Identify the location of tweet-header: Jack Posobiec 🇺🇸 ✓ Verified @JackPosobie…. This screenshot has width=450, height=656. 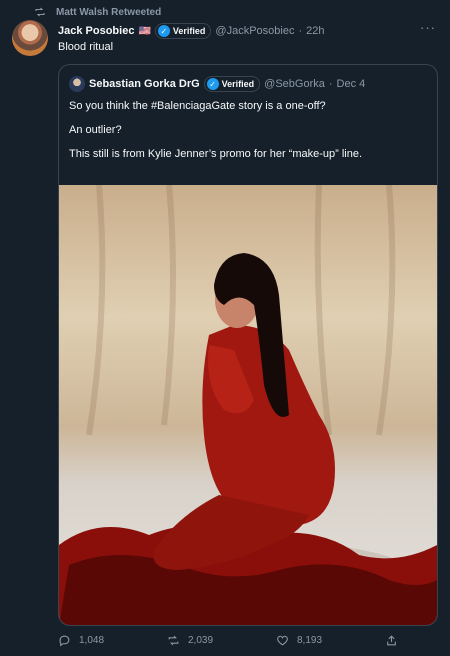
(248, 31).